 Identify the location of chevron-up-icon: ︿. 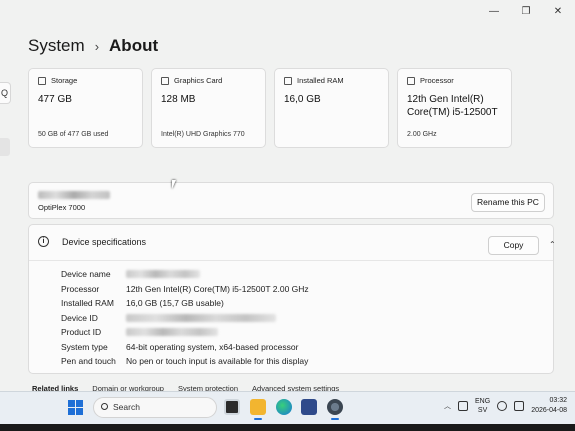
(447, 406).